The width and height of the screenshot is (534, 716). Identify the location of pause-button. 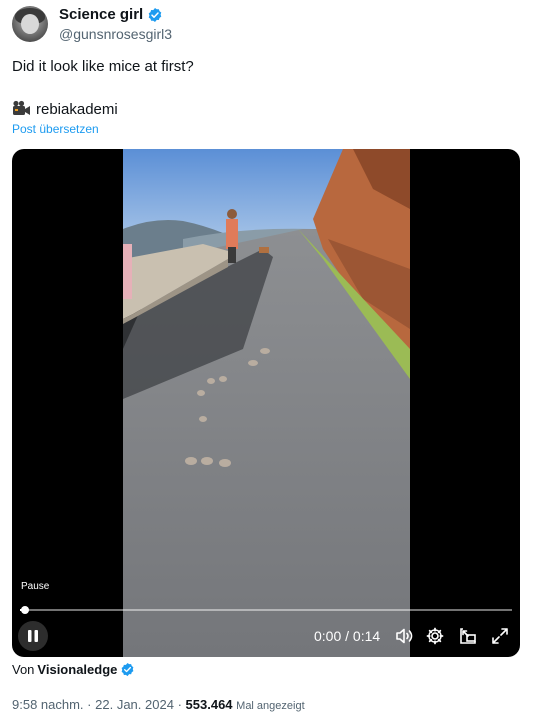
(33, 636).